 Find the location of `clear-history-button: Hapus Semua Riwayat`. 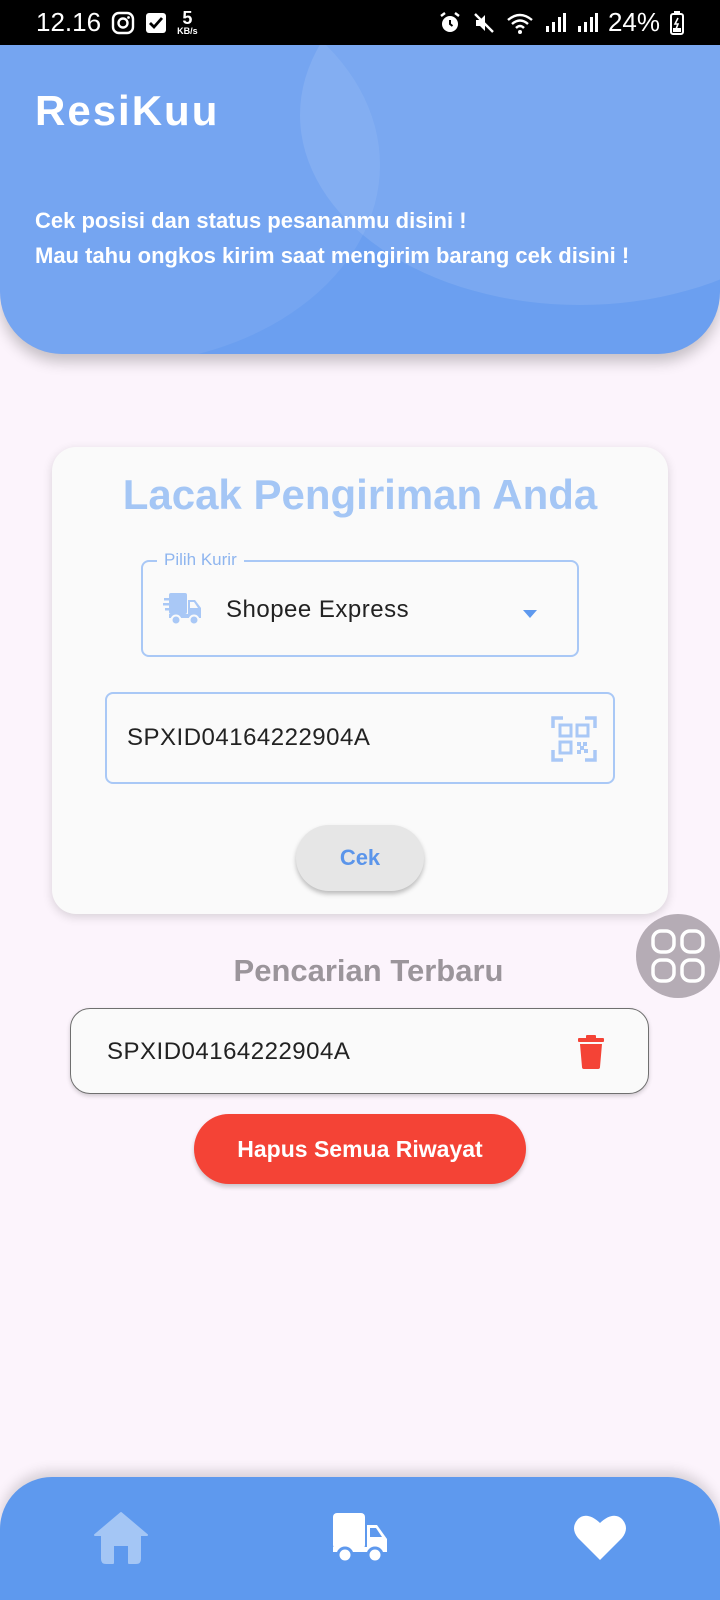

clear-history-button: Hapus Semua Riwayat is located at coordinates (360, 1149).